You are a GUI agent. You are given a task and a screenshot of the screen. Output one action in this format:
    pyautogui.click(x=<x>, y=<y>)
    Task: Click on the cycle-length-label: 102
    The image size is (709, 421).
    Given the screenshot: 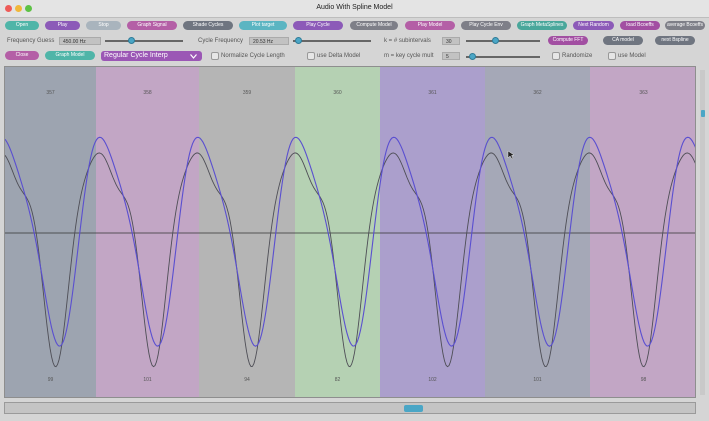 What is the action you would take?
    pyautogui.click(x=432, y=380)
    